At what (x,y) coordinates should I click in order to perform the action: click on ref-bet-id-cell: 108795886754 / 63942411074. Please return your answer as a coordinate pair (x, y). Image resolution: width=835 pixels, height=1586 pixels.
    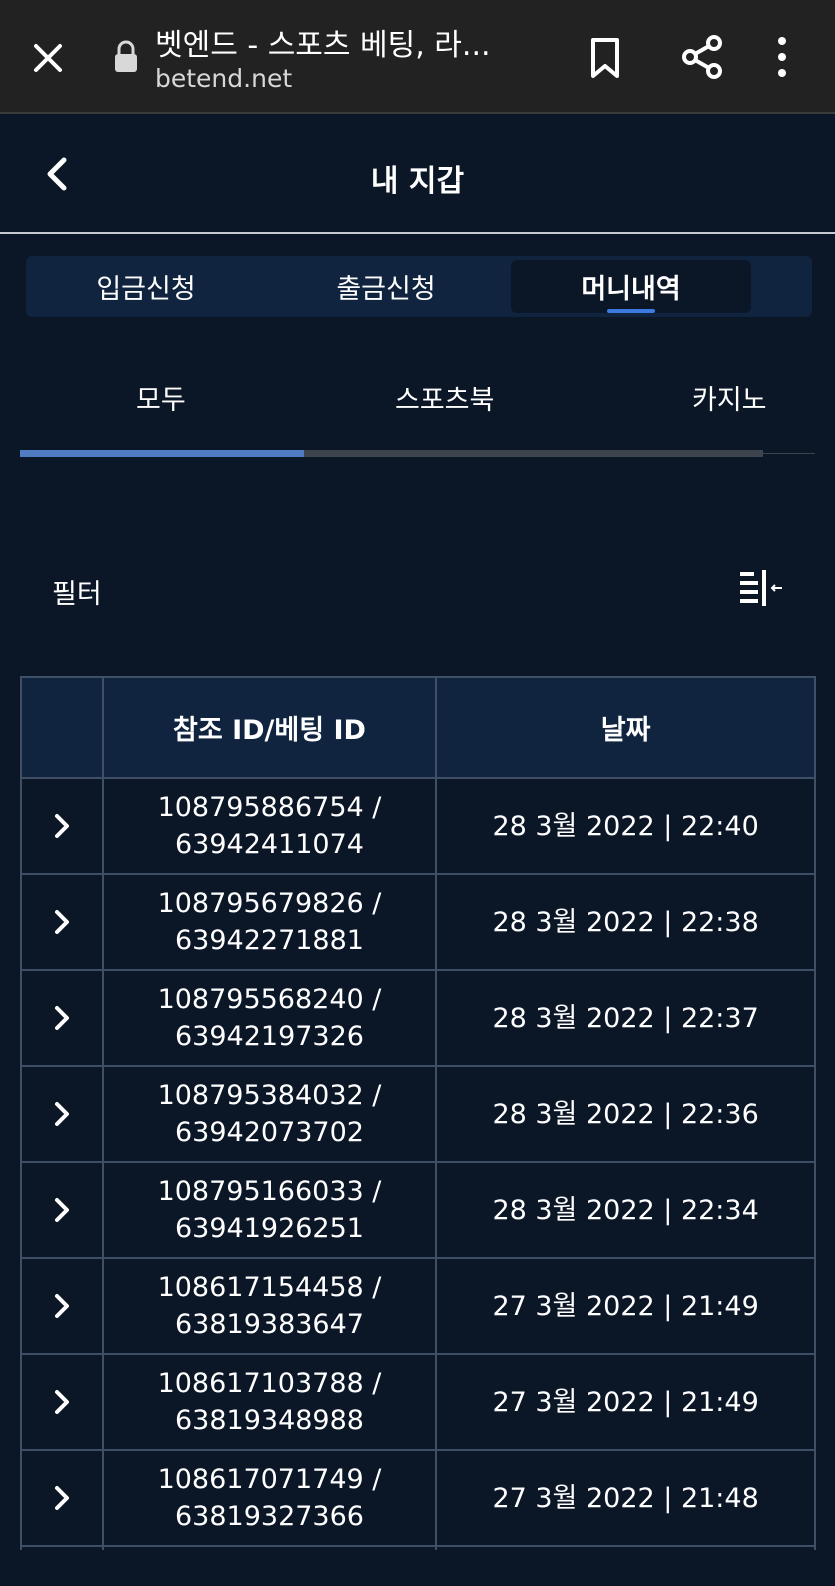
    Looking at the image, I should click on (269, 826).